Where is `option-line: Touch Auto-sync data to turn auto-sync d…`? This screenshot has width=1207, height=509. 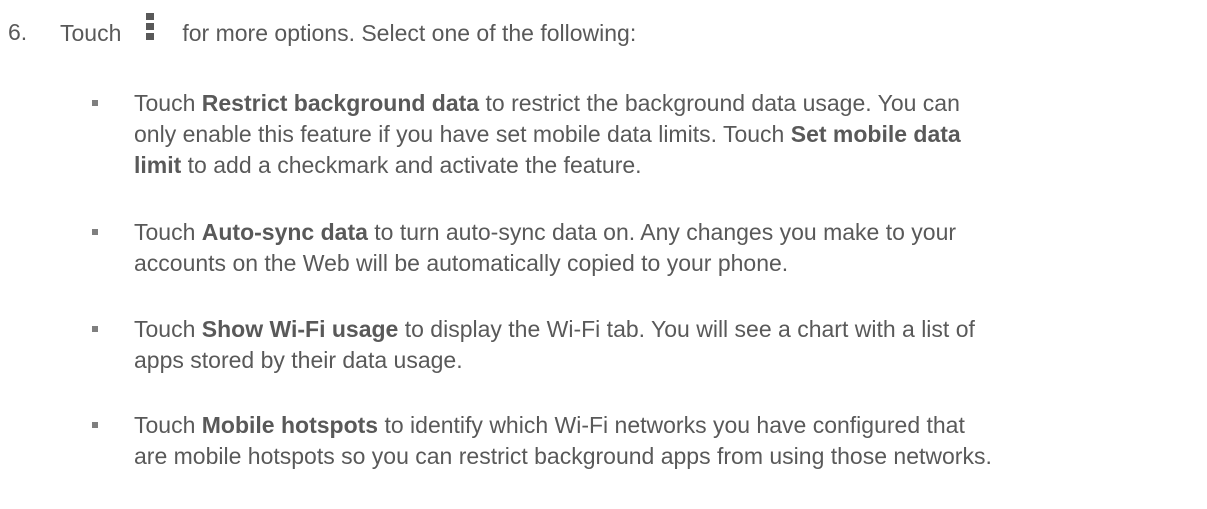 option-line: Touch Auto-sync data to turn auto-sync d… is located at coordinates (669, 232).